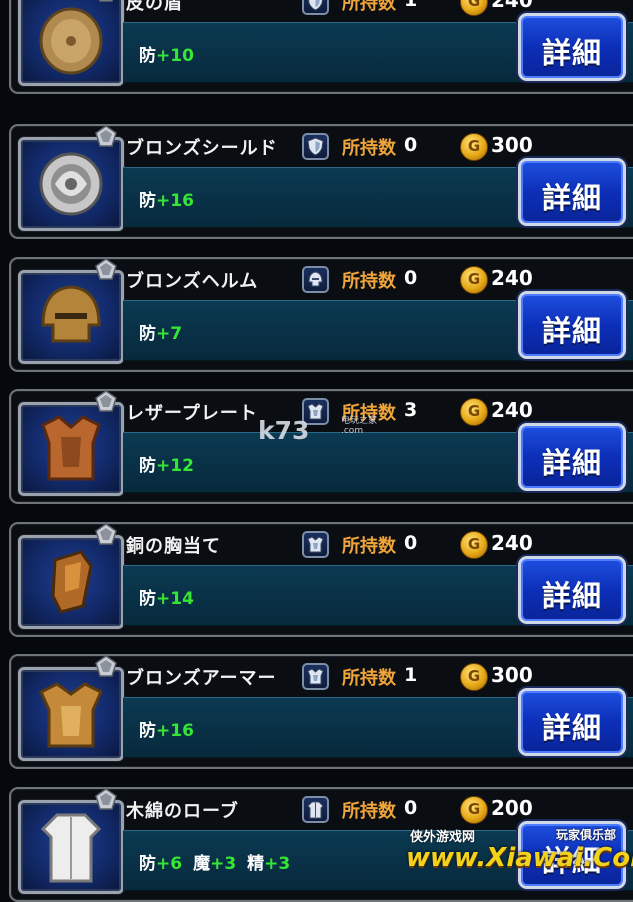  I want to click on stat-list: 防+14, so click(172, 596).